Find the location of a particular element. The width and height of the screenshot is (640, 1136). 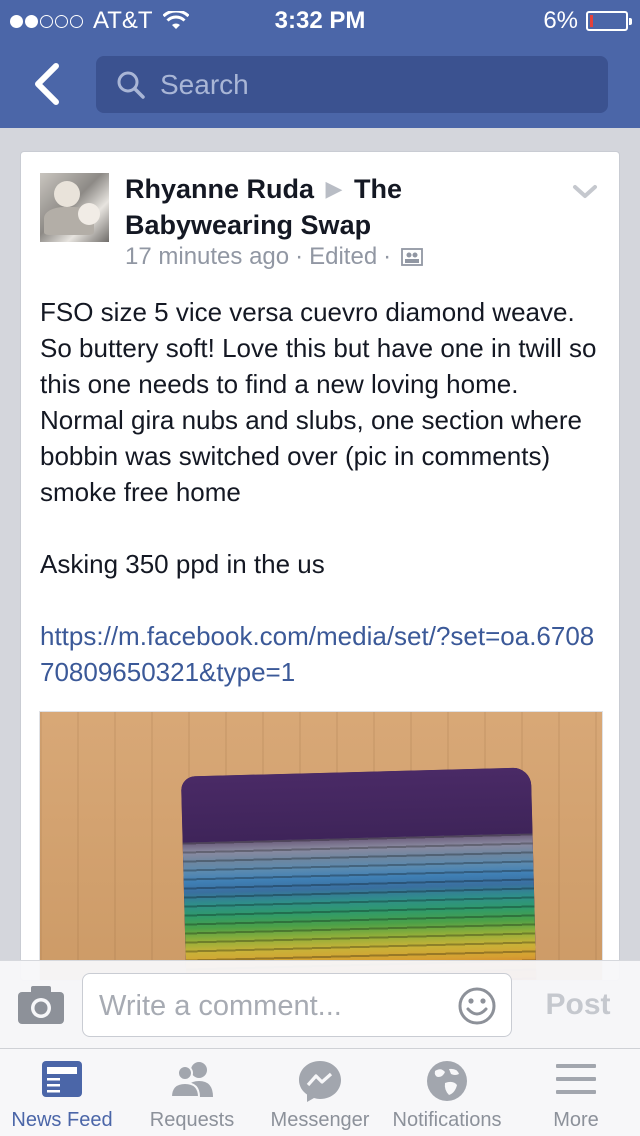

news-feed-icon is located at coordinates (62, 1079).